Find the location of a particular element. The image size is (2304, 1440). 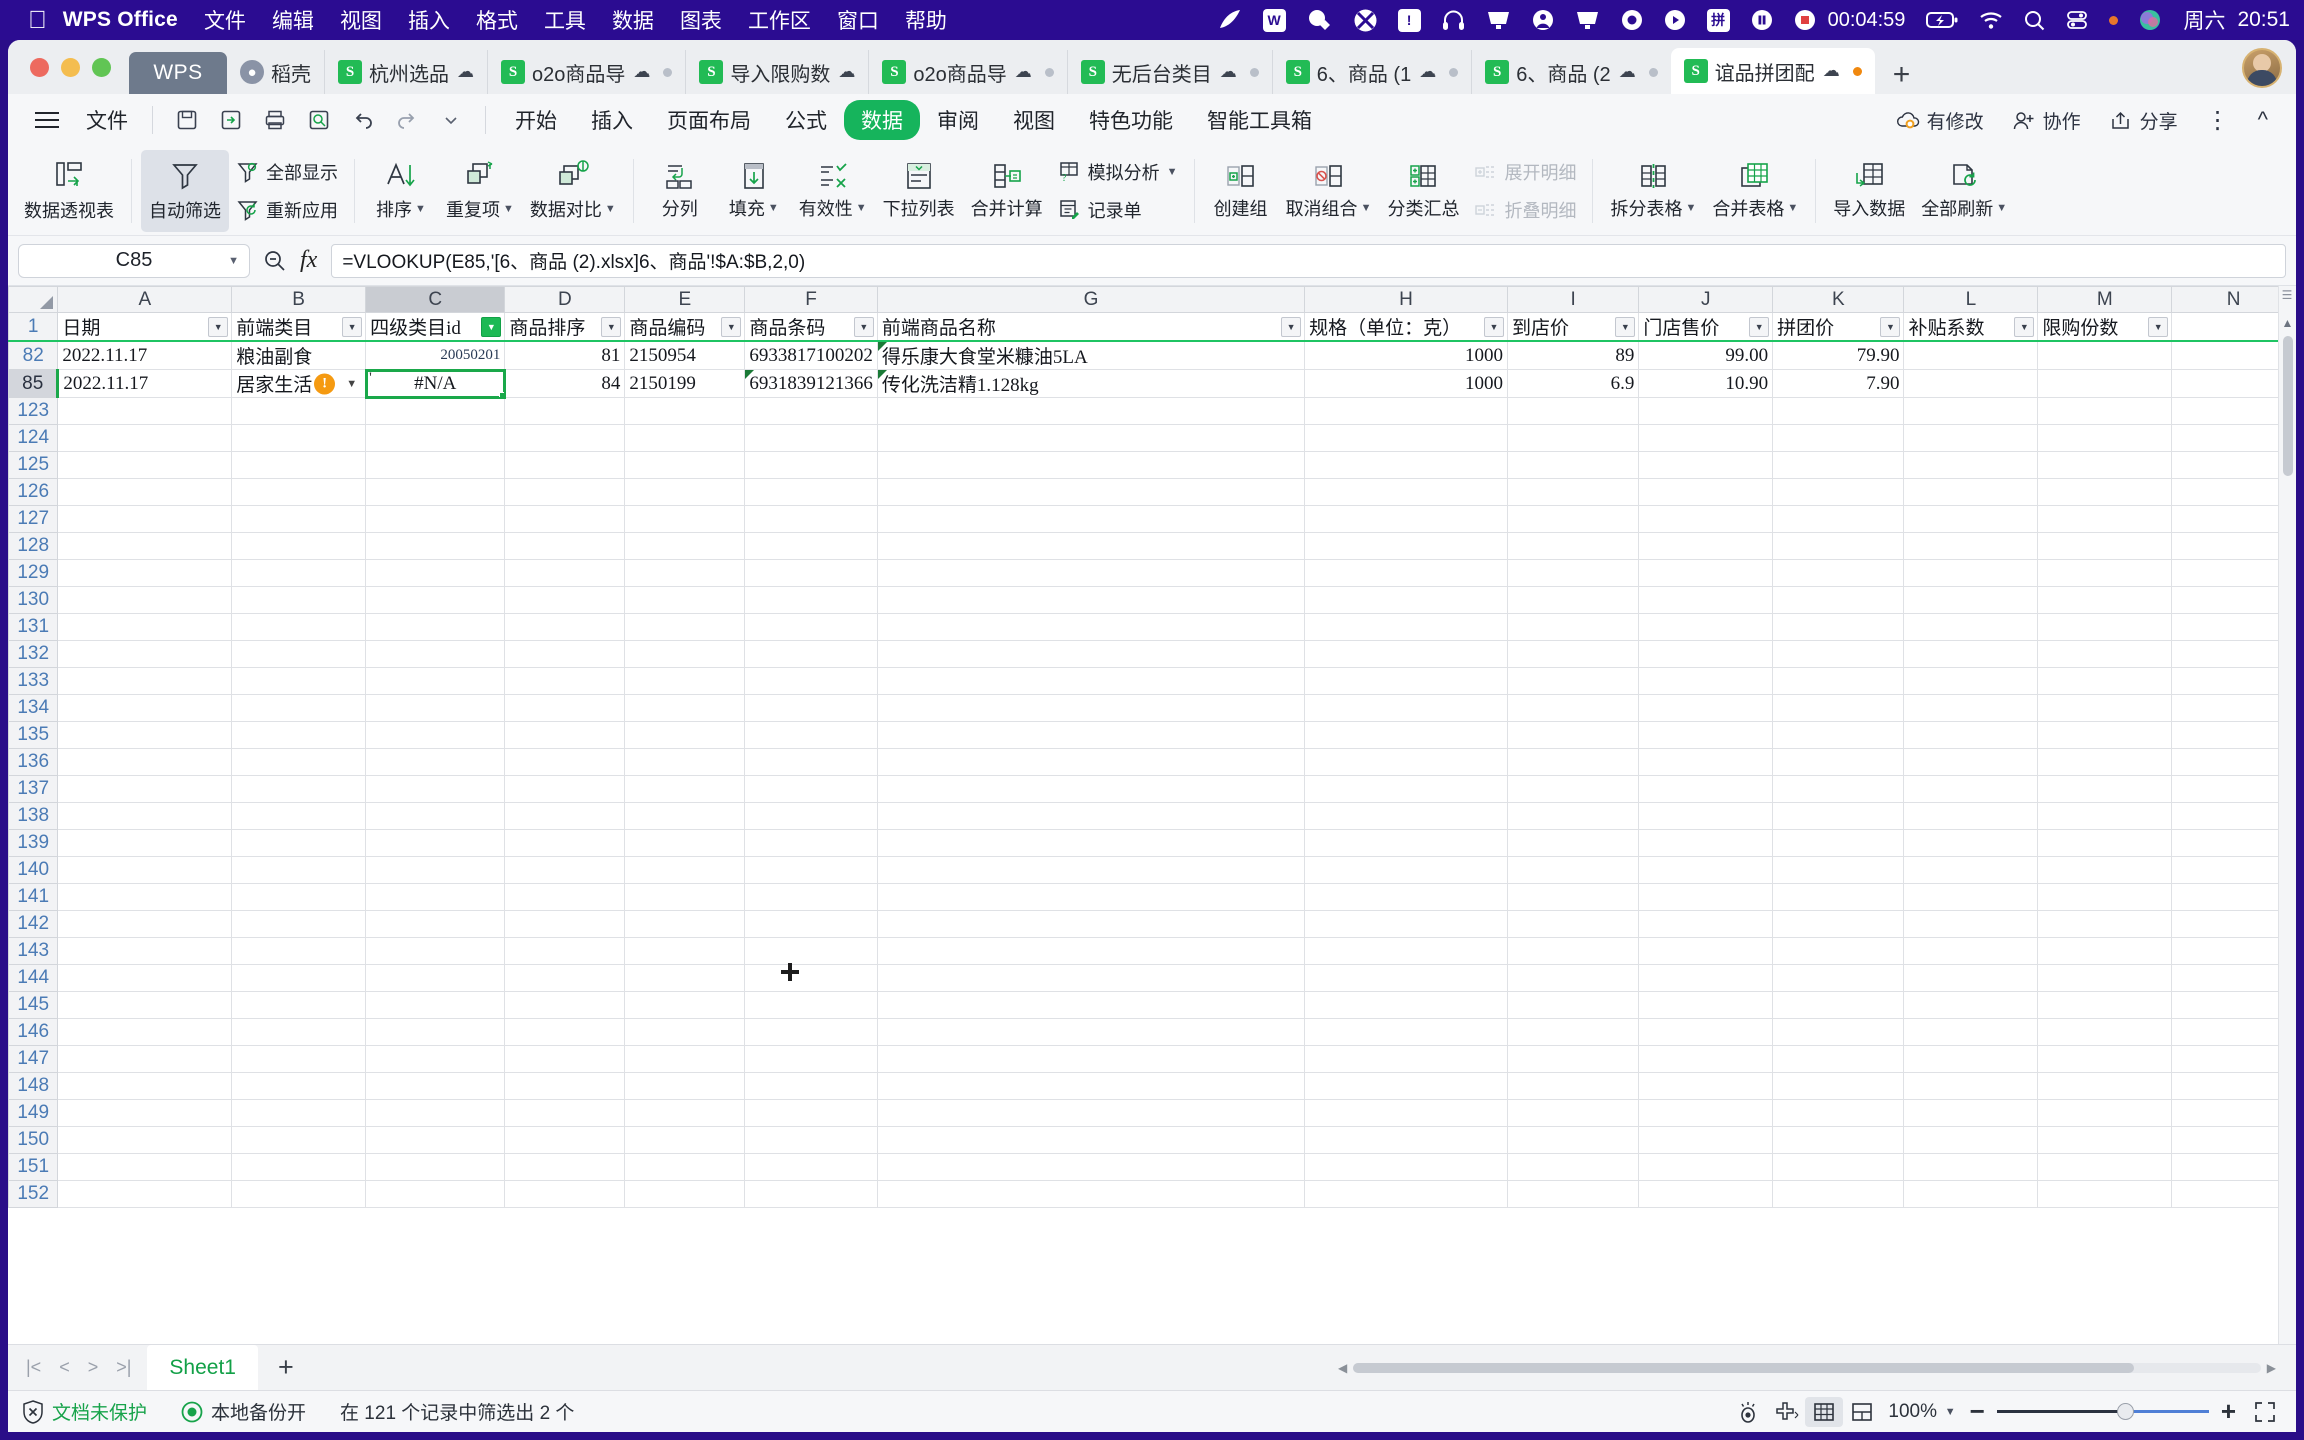

add-sheet-button: + is located at coordinates (286, 1367).